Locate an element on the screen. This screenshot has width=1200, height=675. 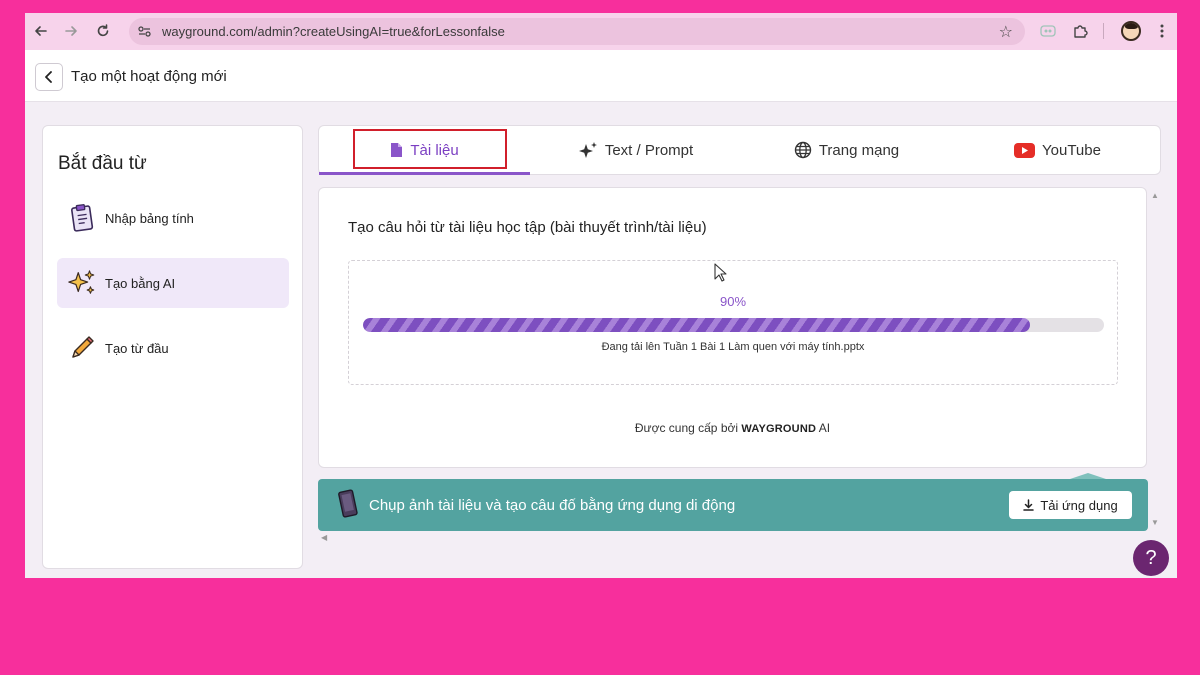
sidebar-item-label: Tạo bằng AI is located at coordinates (140, 283).